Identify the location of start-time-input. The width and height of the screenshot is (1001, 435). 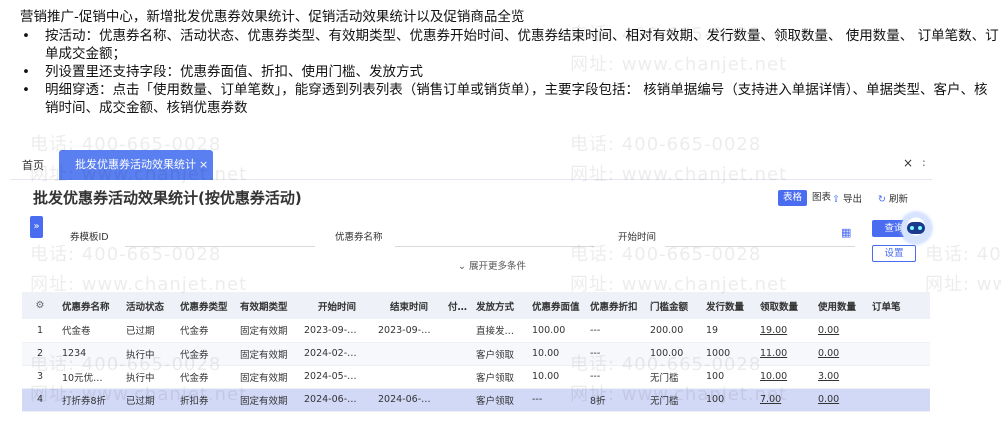
(760, 246).